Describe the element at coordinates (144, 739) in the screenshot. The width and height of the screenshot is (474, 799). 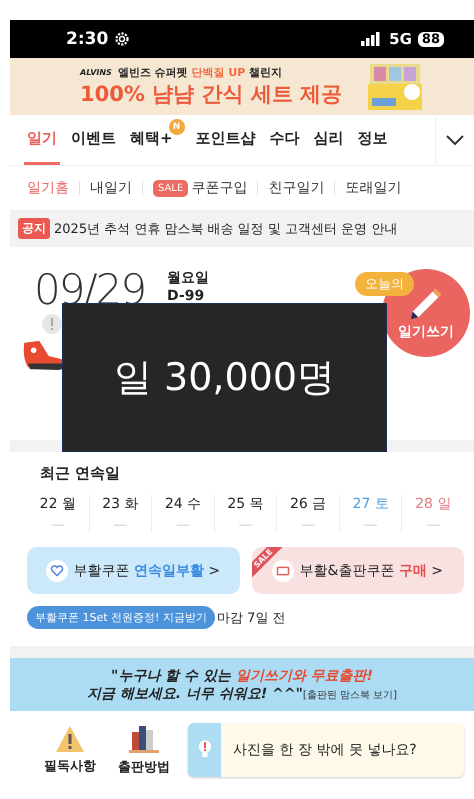
I see `books-icon` at that location.